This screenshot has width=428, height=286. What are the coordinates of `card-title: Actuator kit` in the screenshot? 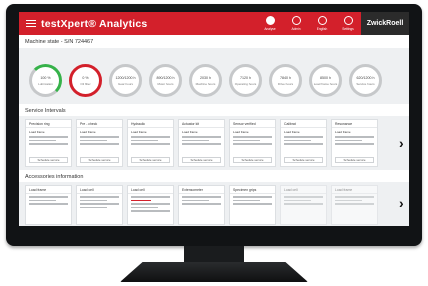 It's located at (201, 124).